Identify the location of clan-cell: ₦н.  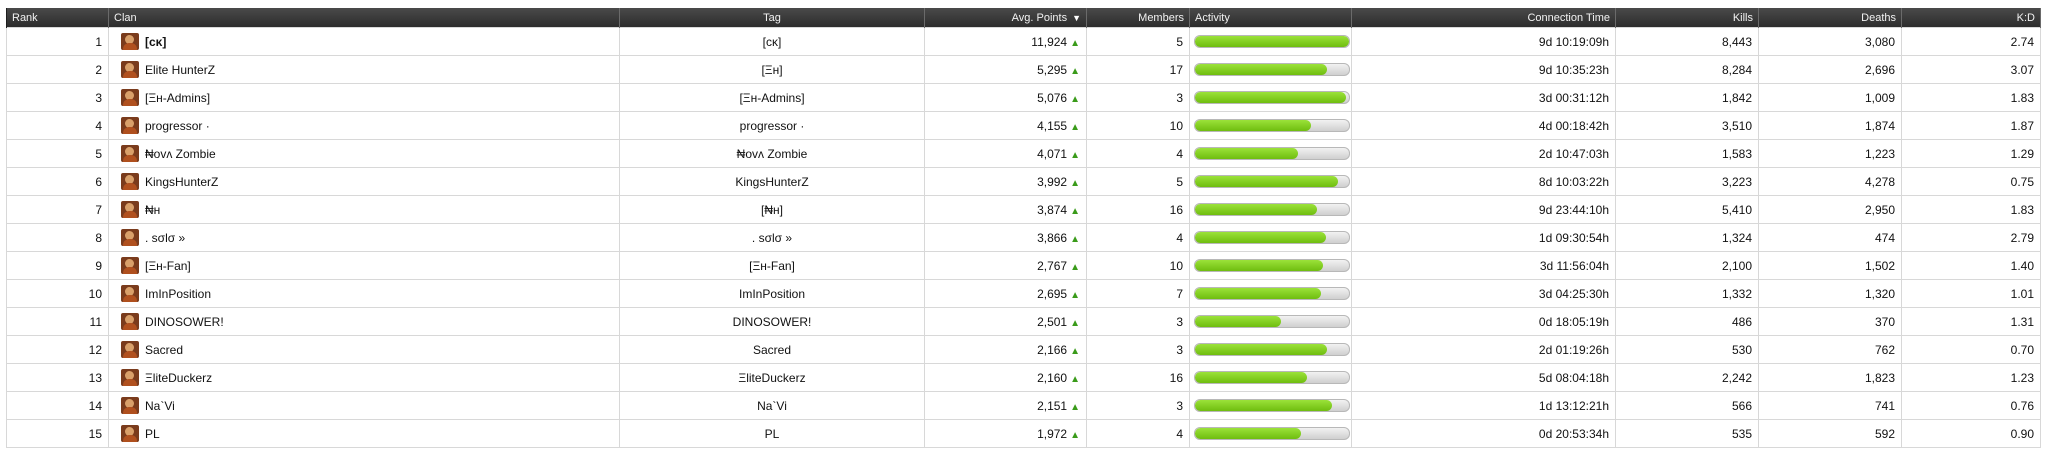
(364, 209).